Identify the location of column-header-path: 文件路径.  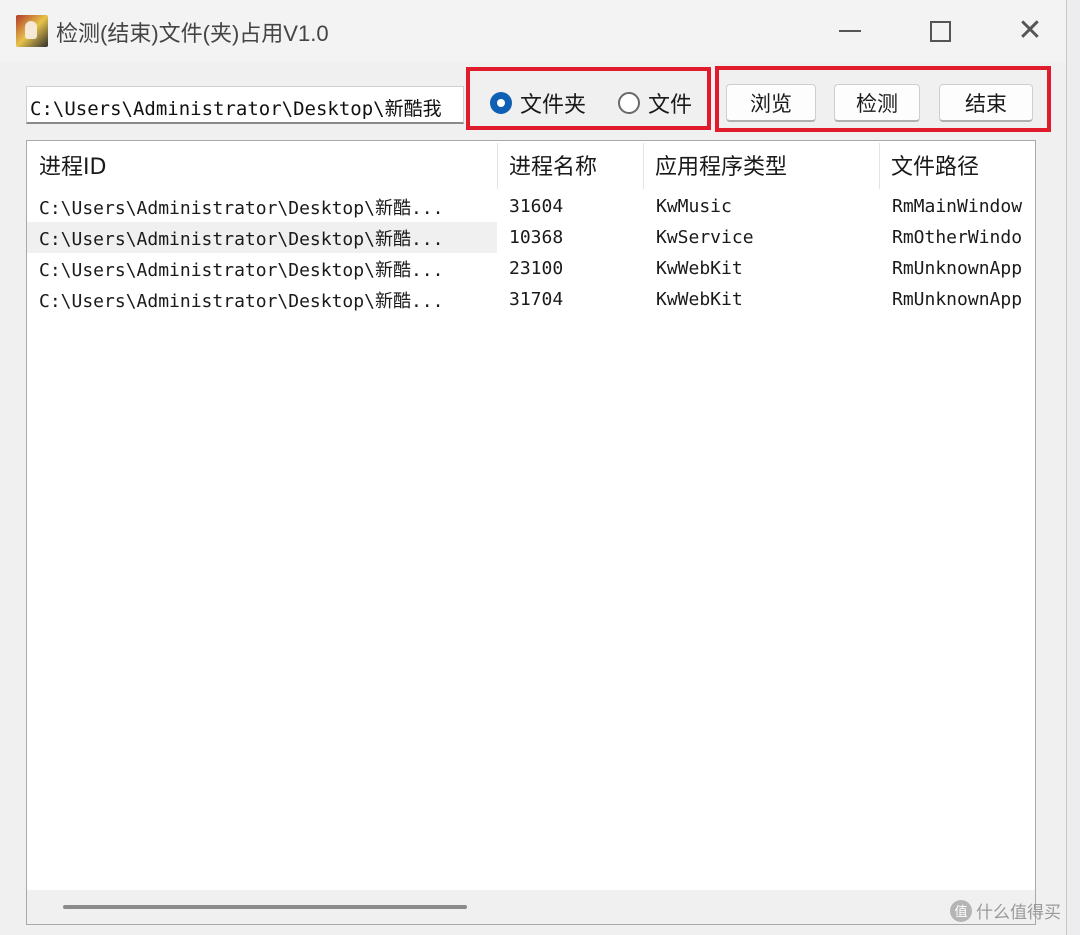
(957, 165).